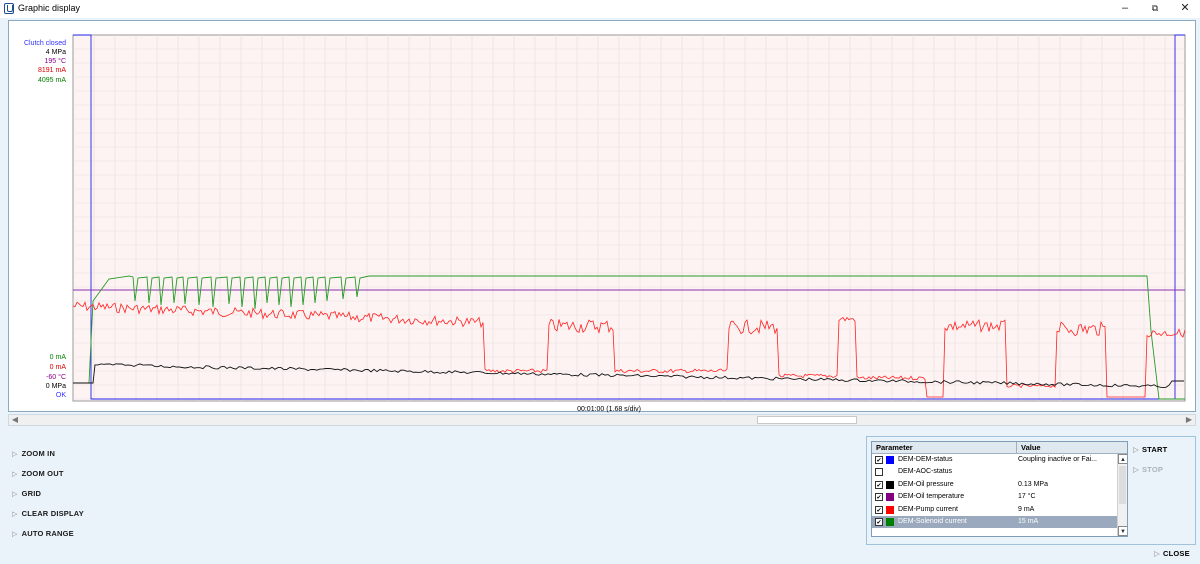 The height and width of the screenshot is (564, 1200). I want to click on parameter-value: 15 mA, so click(1028, 521).